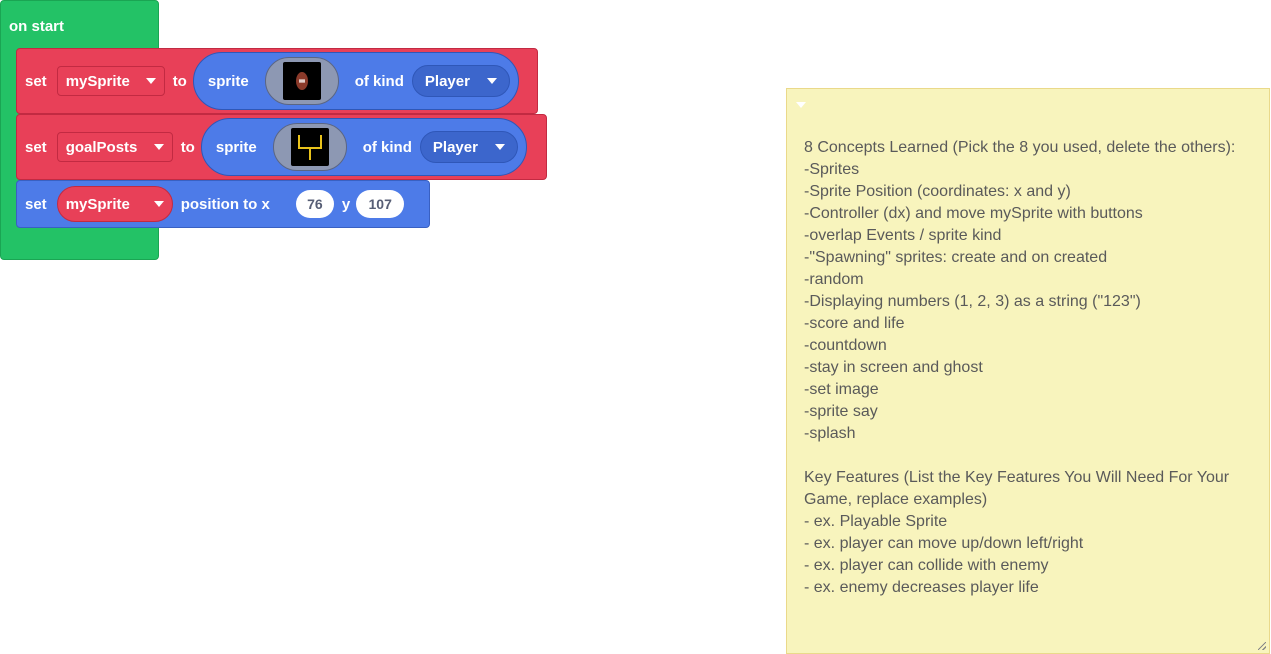 The image size is (1271, 654). I want to click on position-to-x-label: position to x, so click(225, 204).